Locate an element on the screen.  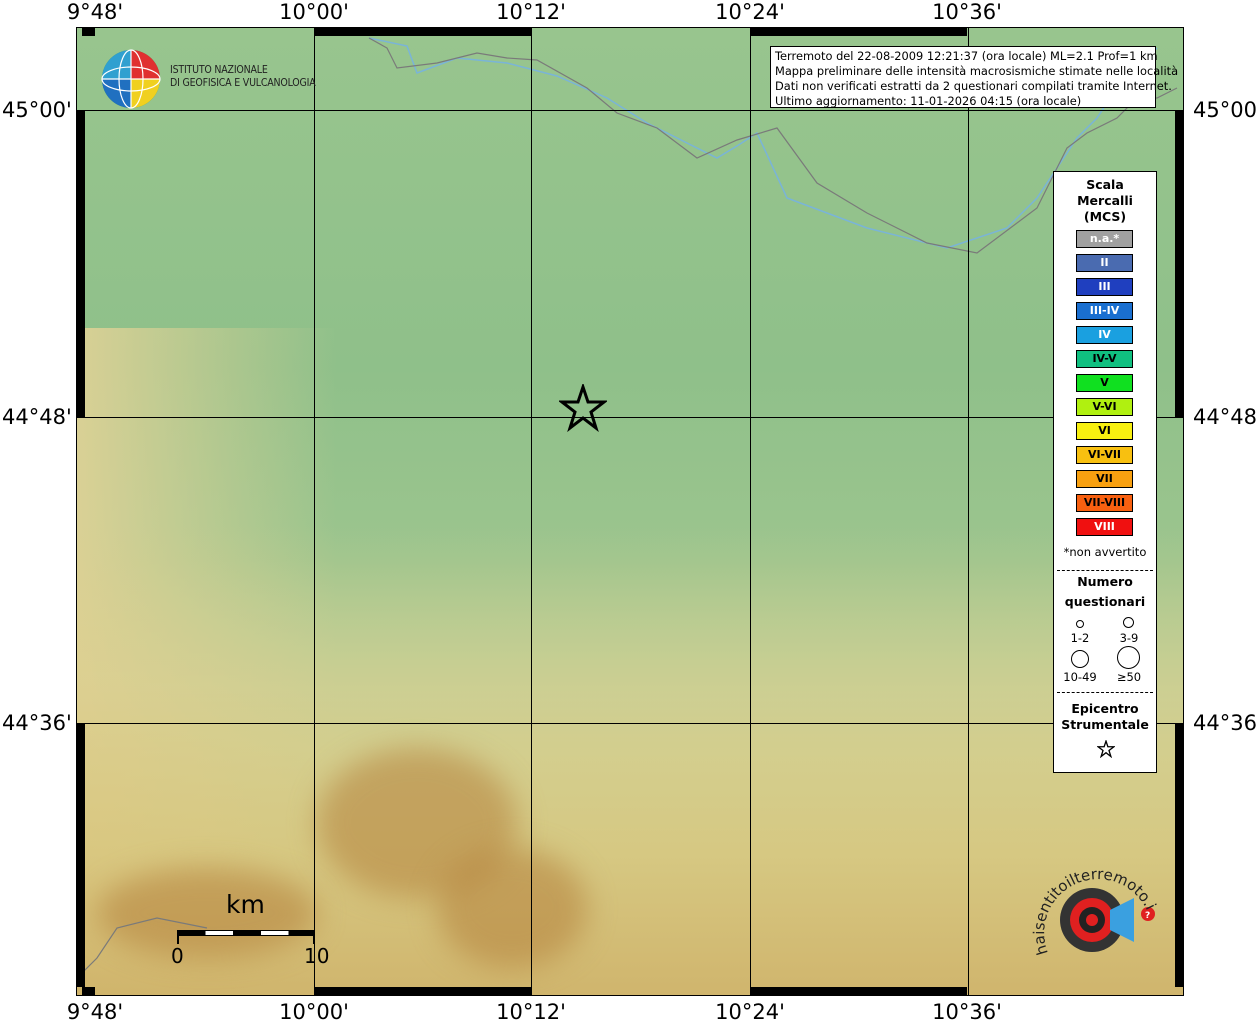
legend-epicenter-title: Epicentro is located at coordinates (1105, 708).